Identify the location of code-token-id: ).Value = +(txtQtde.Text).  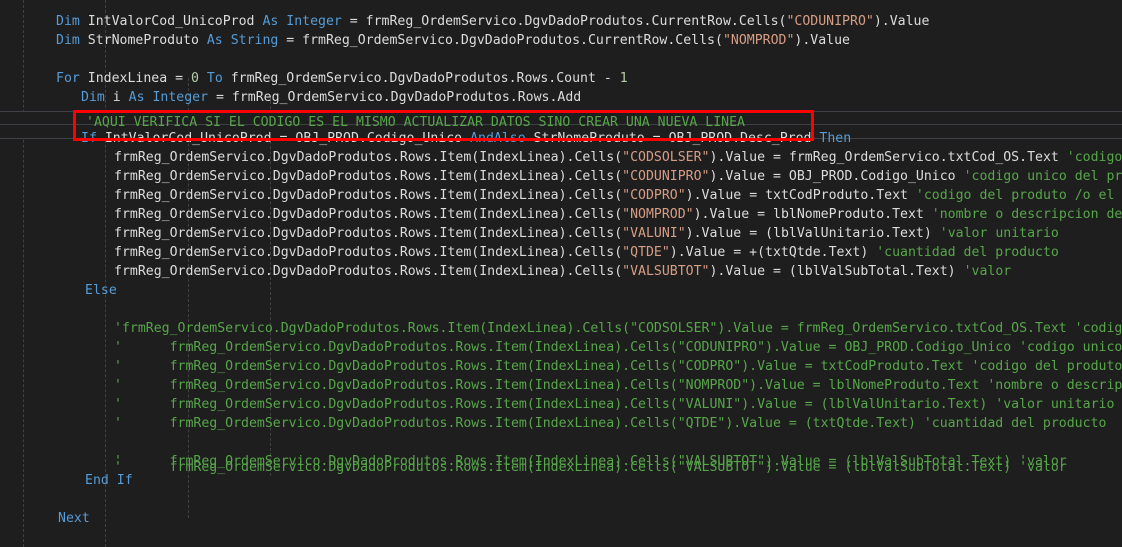
(773, 252).